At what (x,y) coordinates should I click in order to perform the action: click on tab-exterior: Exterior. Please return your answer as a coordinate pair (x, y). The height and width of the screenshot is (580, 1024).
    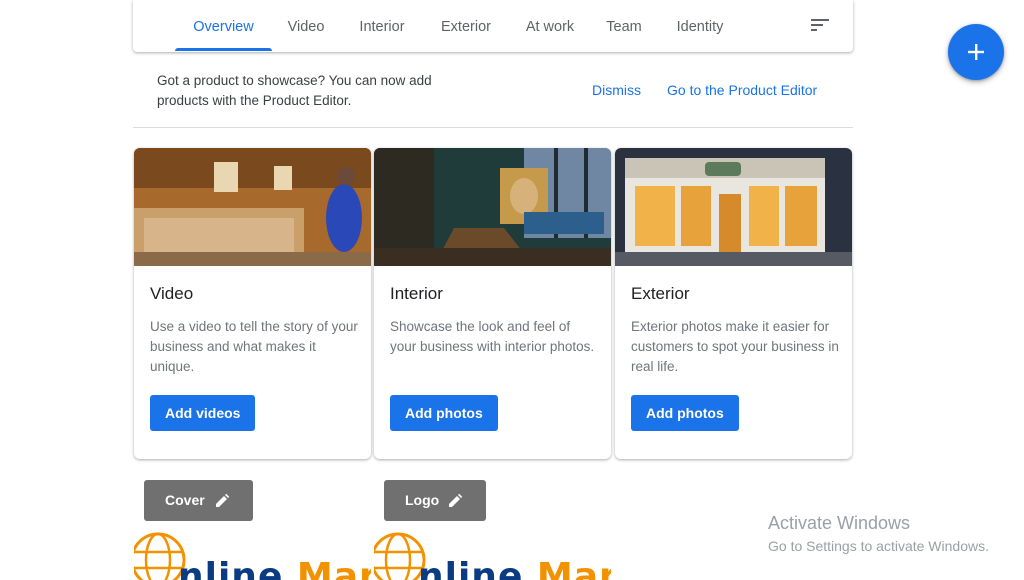
    Looking at the image, I should click on (466, 26).